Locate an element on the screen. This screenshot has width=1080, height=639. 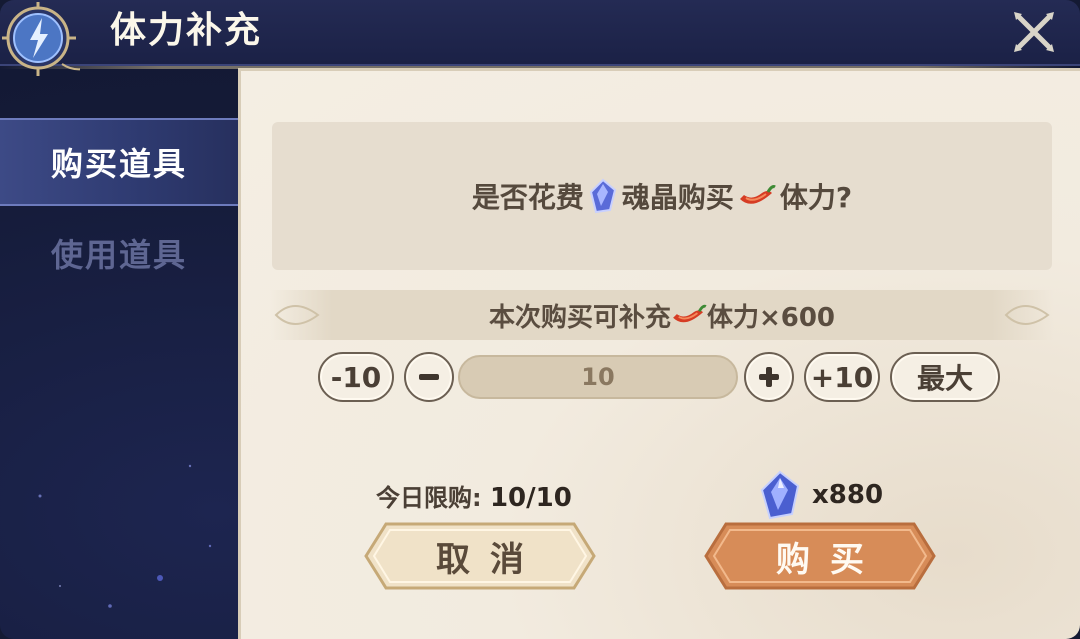
plus-10-button: +10 is located at coordinates (842, 377).